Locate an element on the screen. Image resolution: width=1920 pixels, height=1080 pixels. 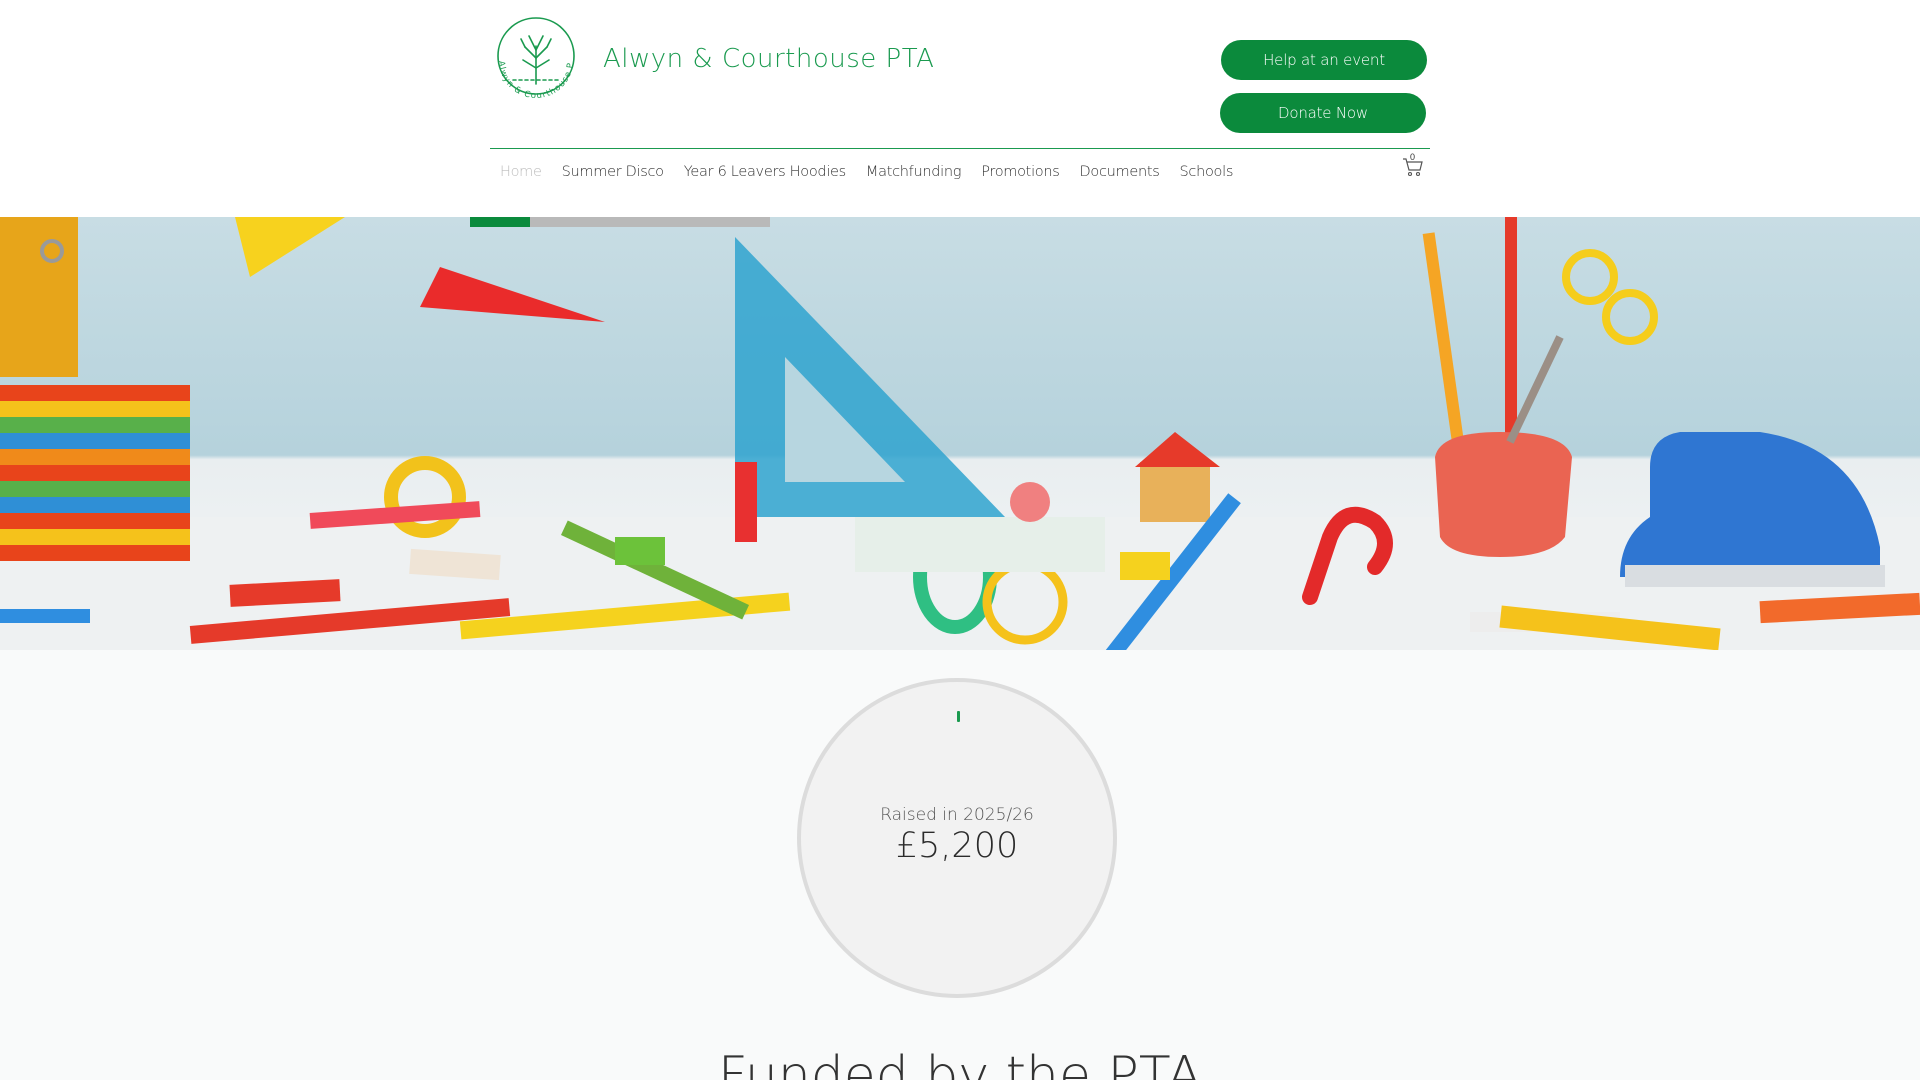
cart-count: 0 is located at coordinates (1413, 157).